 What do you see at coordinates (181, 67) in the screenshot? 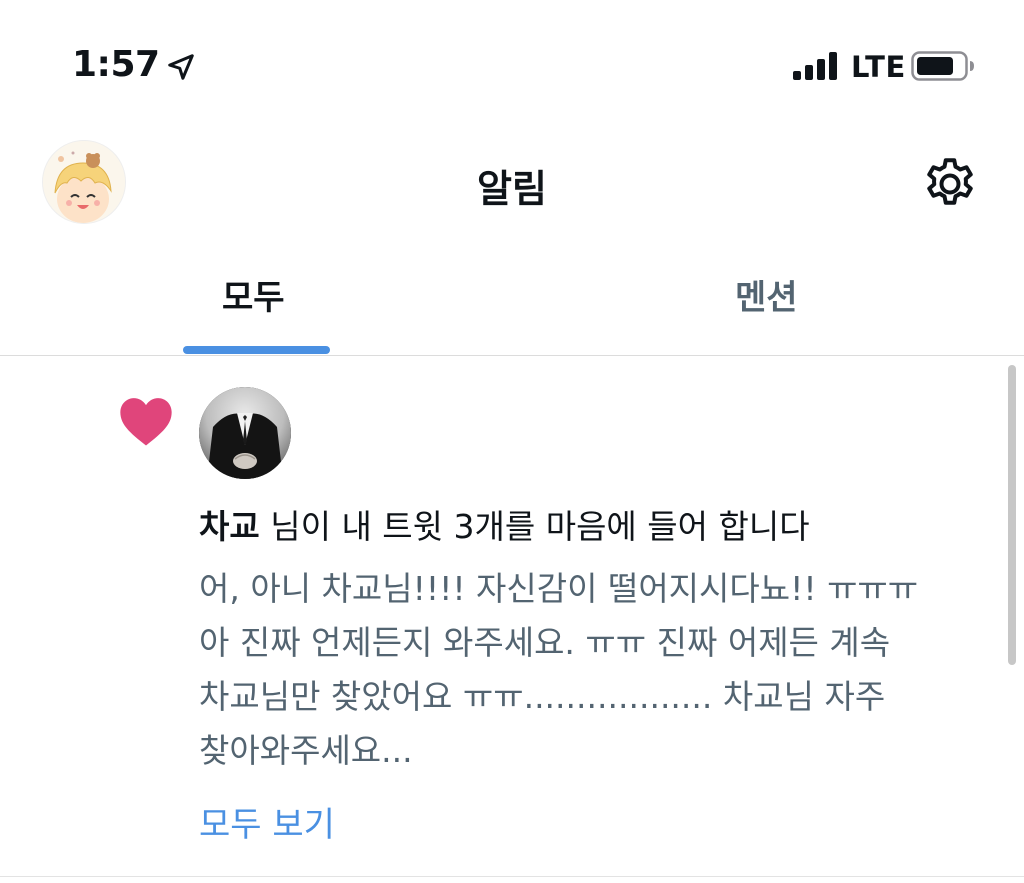
I see `location-arrow-icon` at bounding box center [181, 67].